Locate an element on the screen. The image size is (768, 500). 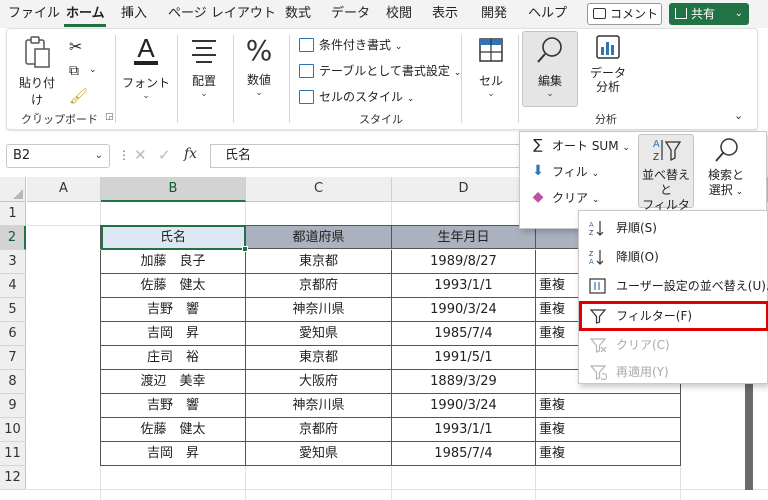
cell-d2: 生年月日 is located at coordinates (464, 237).